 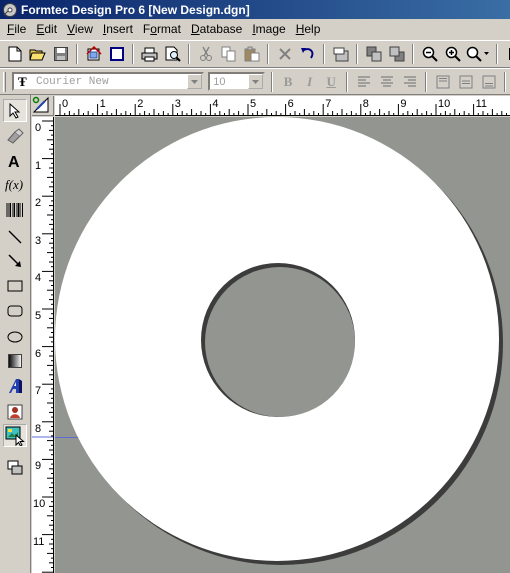 I want to click on menu-item: Edit, so click(x=46, y=29).